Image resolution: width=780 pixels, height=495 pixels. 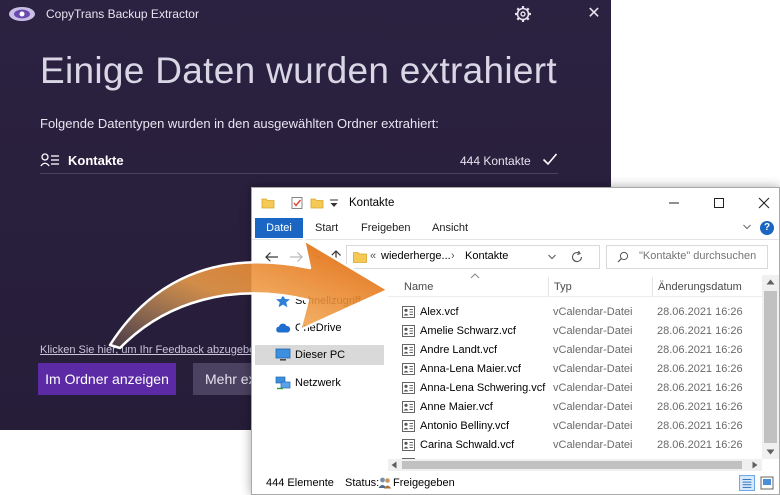 What do you see at coordinates (764, 203) in the screenshot?
I see `close-icon` at bounding box center [764, 203].